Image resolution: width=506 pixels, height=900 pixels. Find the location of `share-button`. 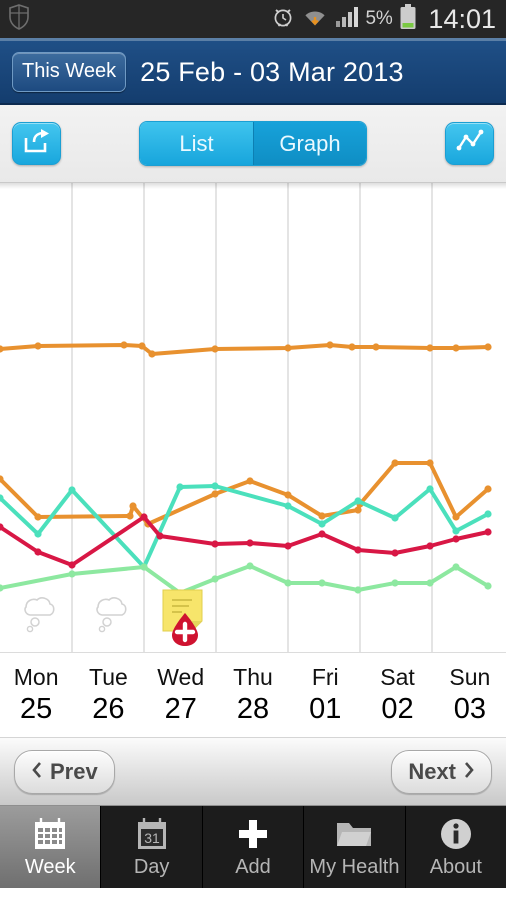

share-button is located at coordinates (36, 143).